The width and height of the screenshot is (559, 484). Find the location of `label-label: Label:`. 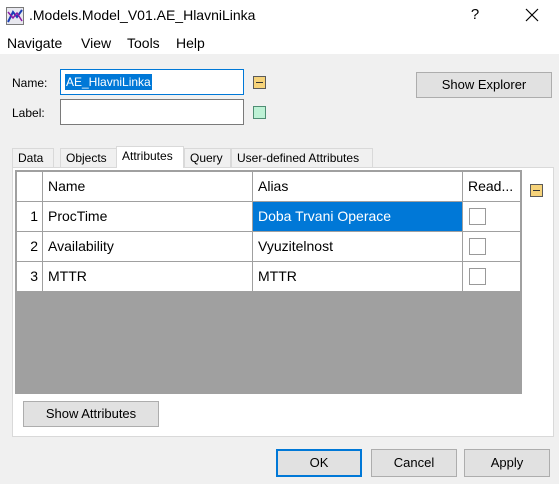

label-label: Label: is located at coordinates (28, 113).